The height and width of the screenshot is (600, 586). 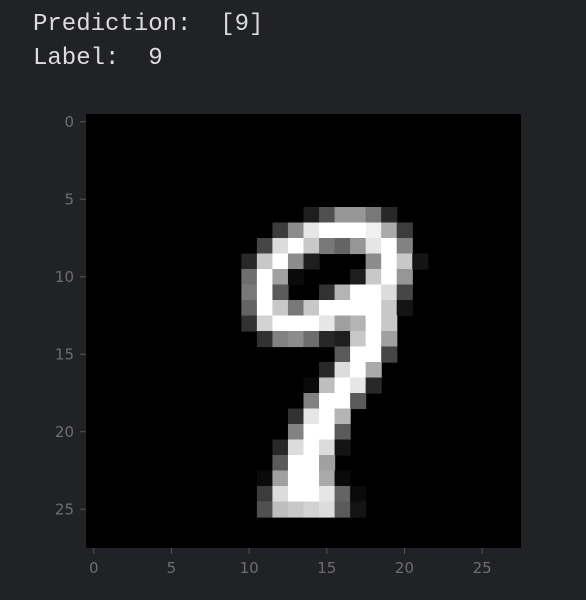 What do you see at coordinates (482, 568) in the screenshot?
I see `x-tick-label: 25` at bounding box center [482, 568].